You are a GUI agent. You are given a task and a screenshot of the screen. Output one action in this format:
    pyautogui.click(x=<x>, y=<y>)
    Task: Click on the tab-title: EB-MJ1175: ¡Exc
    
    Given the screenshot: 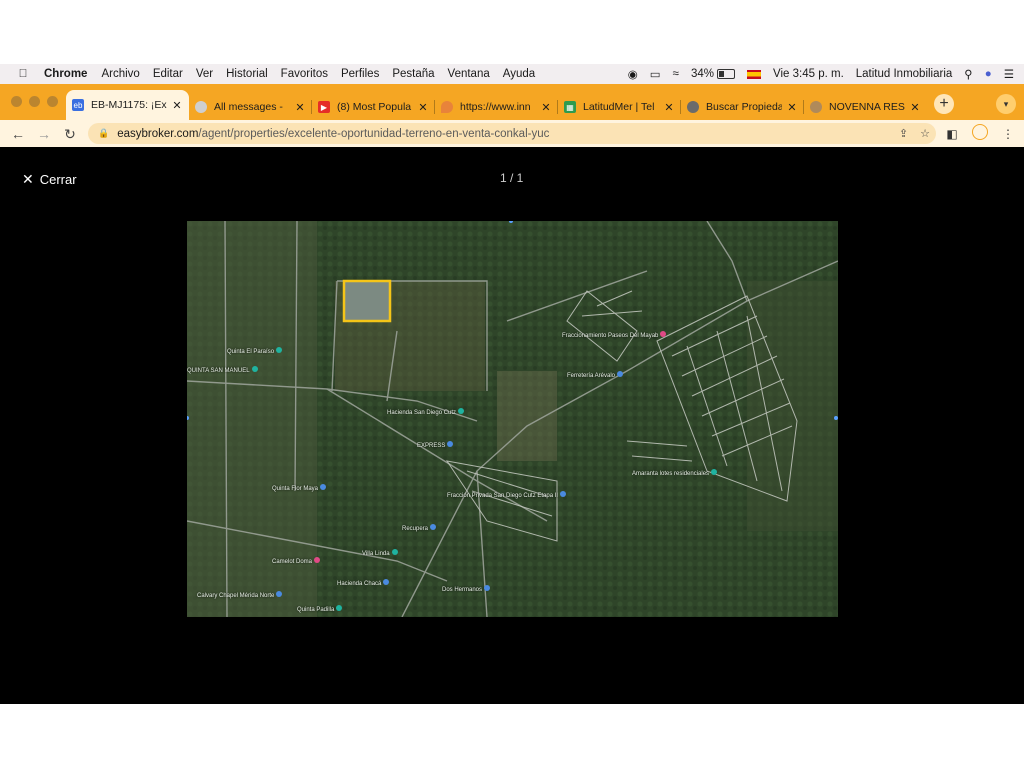 What is the action you would take?
    pyautogui.click(x=129, y=105)
    